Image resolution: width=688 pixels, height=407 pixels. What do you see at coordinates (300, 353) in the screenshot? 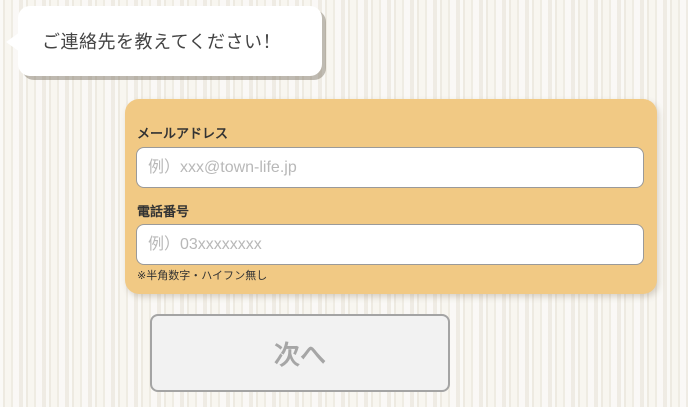
I see `next-button: 次へ` at bounding box center [300, 353].